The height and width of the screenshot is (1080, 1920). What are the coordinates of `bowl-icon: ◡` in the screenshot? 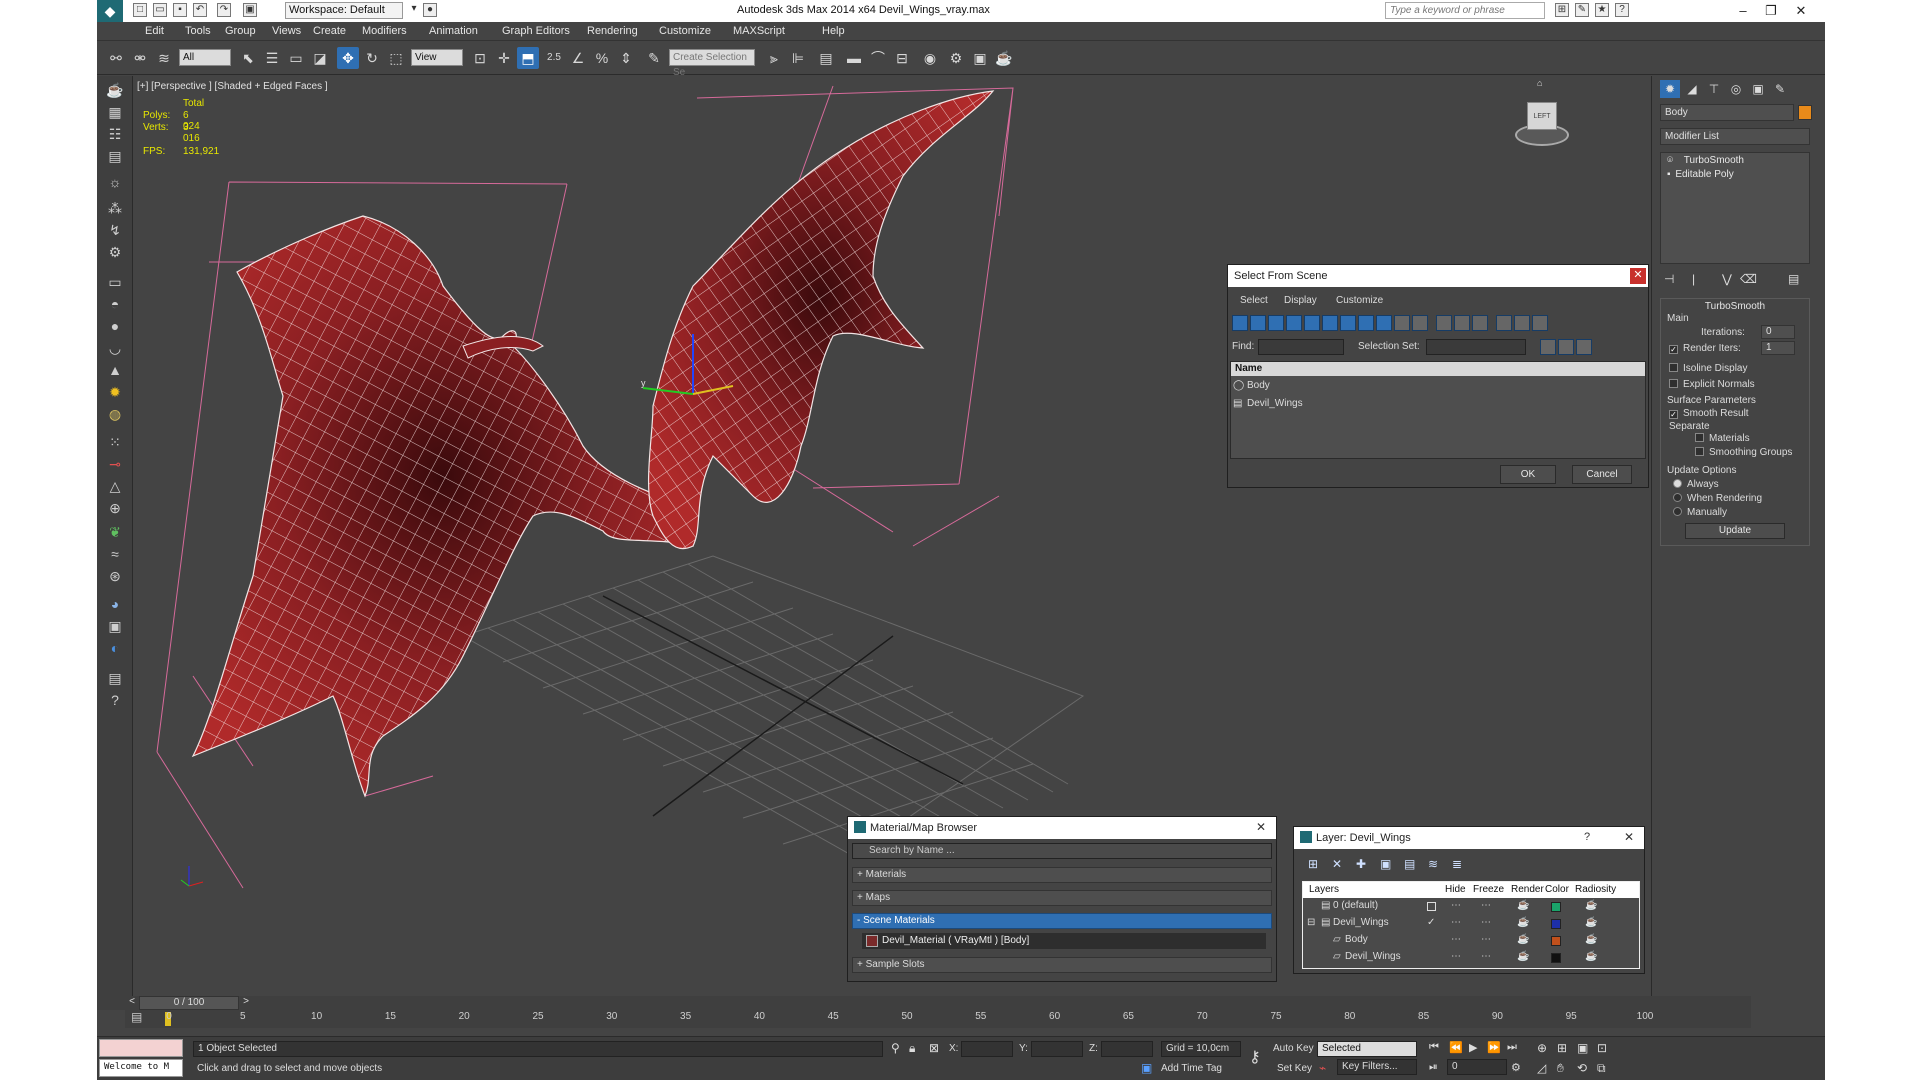 It's located at (115, 348).